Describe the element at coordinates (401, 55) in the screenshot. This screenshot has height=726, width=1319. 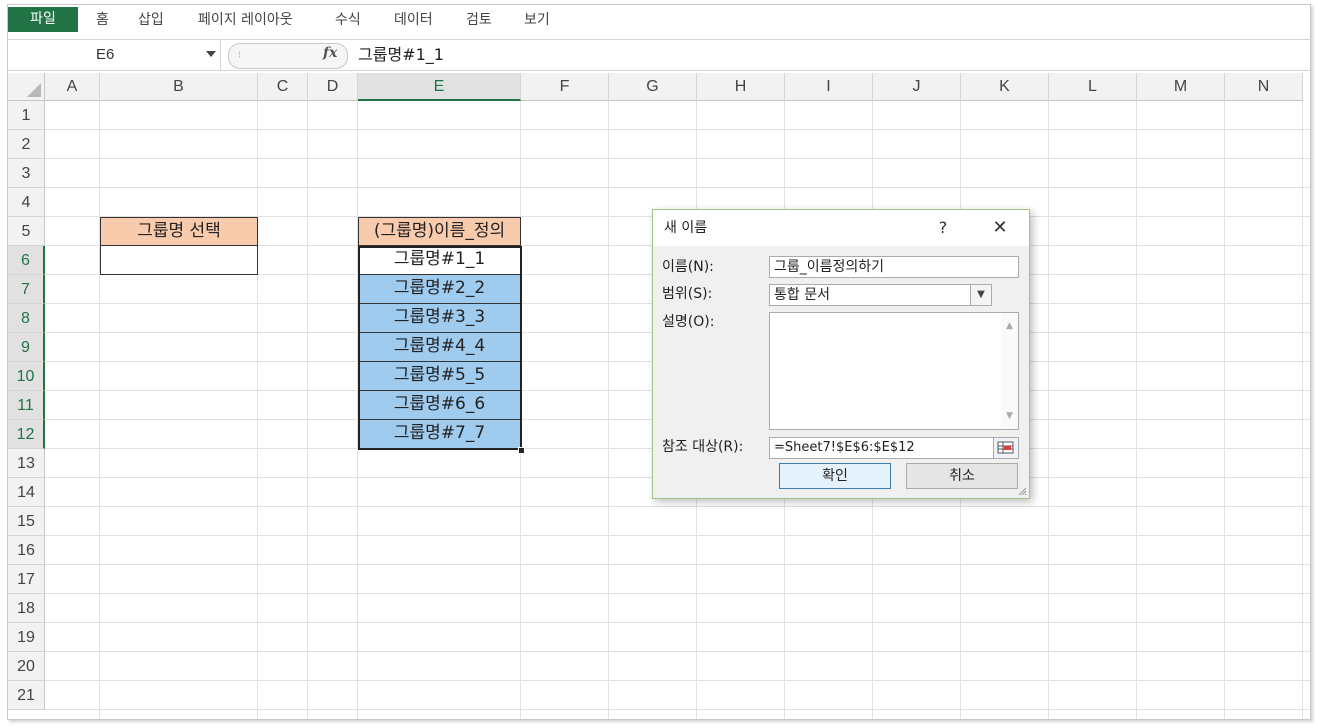
I see `formula-input: 그룹명#1_1` at that location.